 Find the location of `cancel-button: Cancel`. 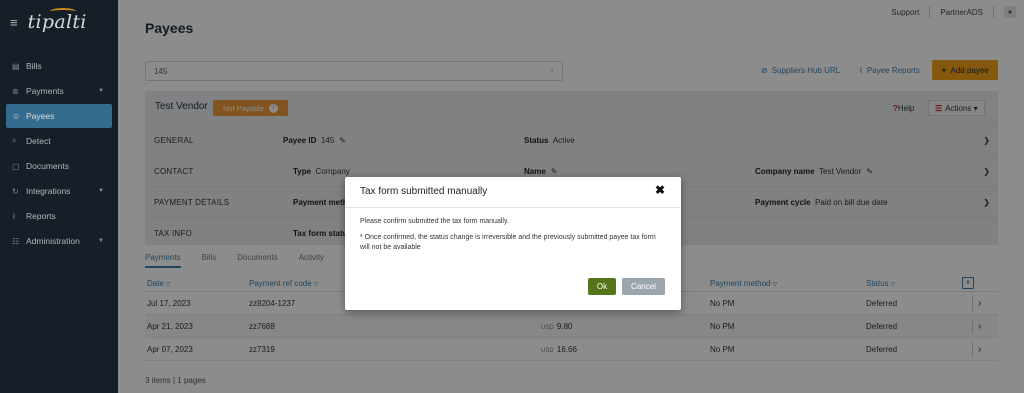

cancel-button: Cancel is located at coordinates (643, 286).